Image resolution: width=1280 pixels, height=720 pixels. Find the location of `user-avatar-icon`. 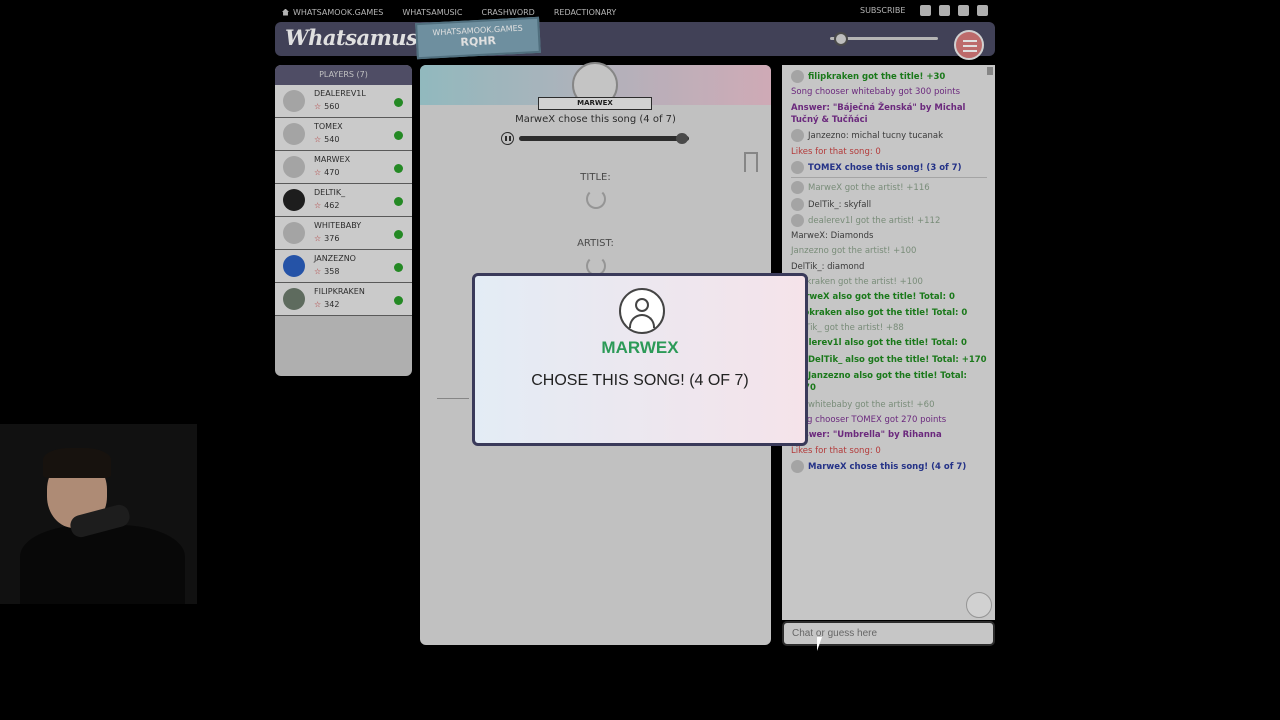

user-avatar-icon is located at coordinates (642, 311).